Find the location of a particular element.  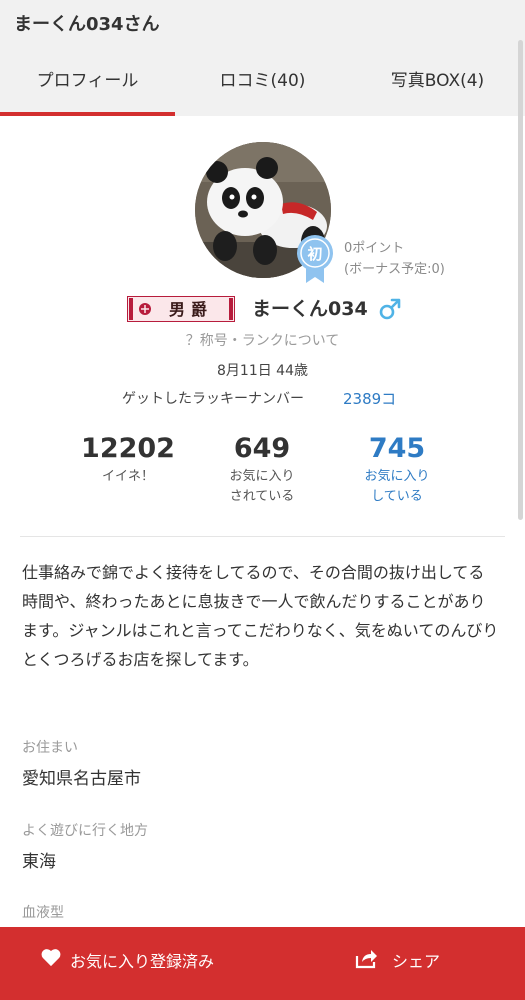

tab-bar: プロフィール ロコミ(40) 写真BOX(4) is located at coordinates (262, 80).